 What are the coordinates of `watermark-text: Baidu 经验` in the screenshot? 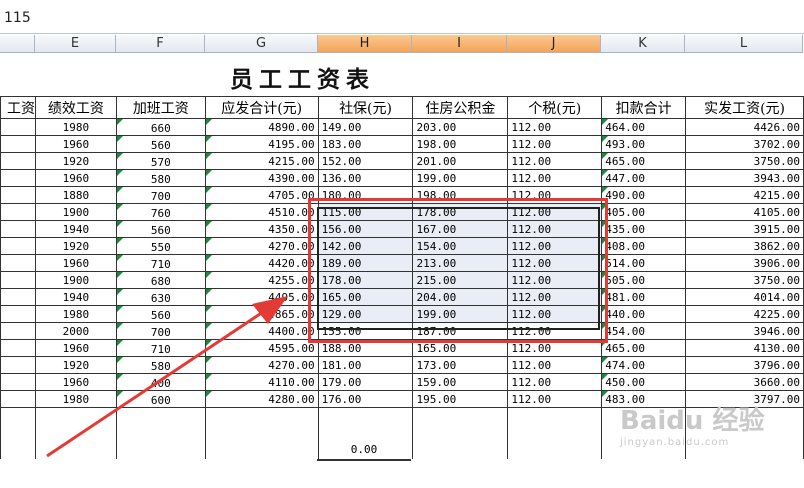 It's located at (692, 421).